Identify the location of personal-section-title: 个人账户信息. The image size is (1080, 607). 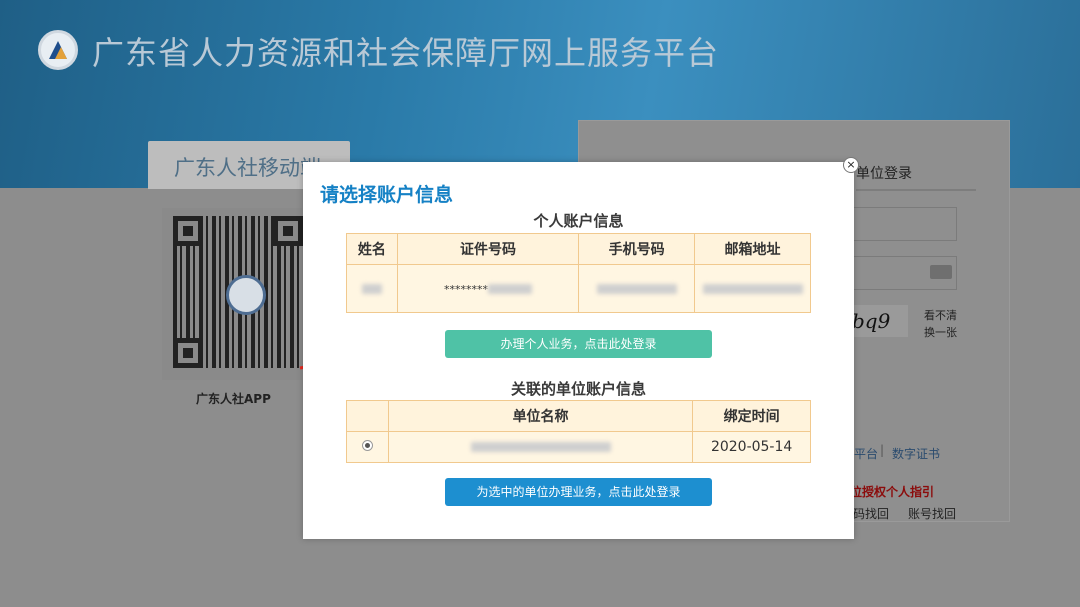
(578, 221).